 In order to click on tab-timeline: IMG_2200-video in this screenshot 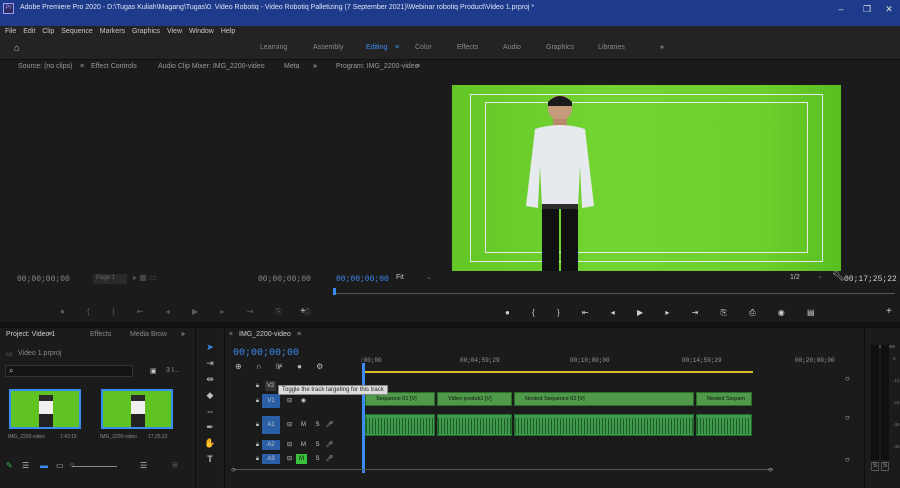, I will do `click(265, 334)`.